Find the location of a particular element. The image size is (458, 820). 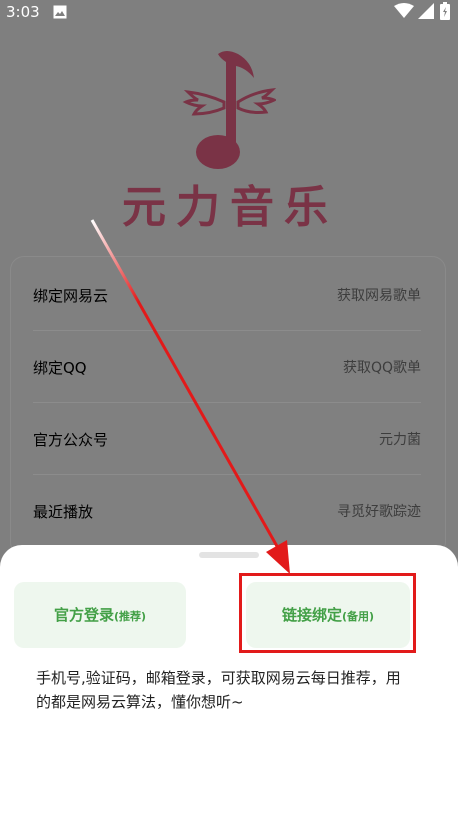

official-login-button: 官方登录(推荐) is located at coordinates (100, 615).